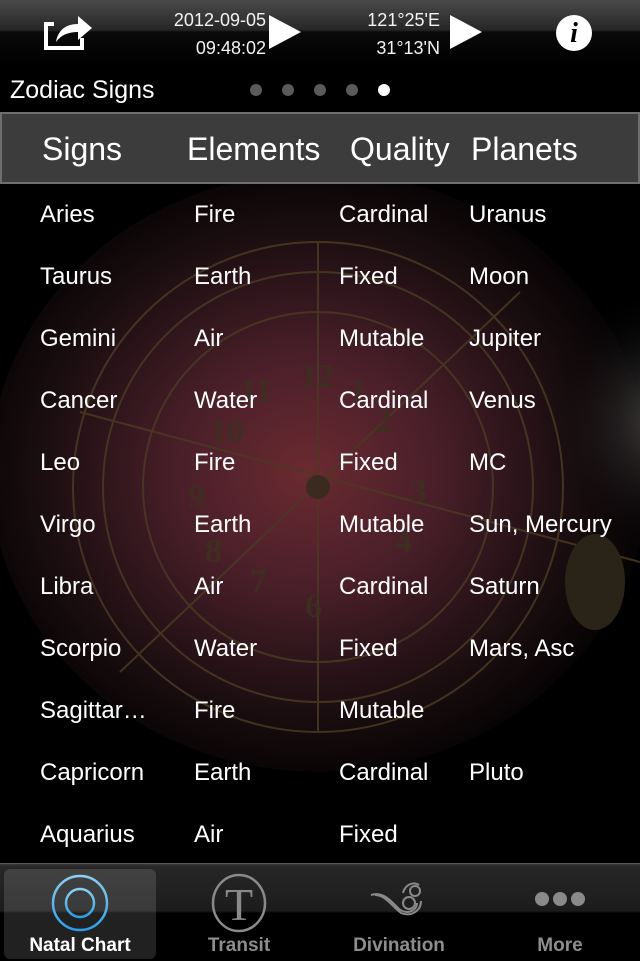 This screenshot has height=961, width=640. What do you see at coordinates (68, 33) in the screenshot?
I see `share-icon` at bounding box center [68, 33].